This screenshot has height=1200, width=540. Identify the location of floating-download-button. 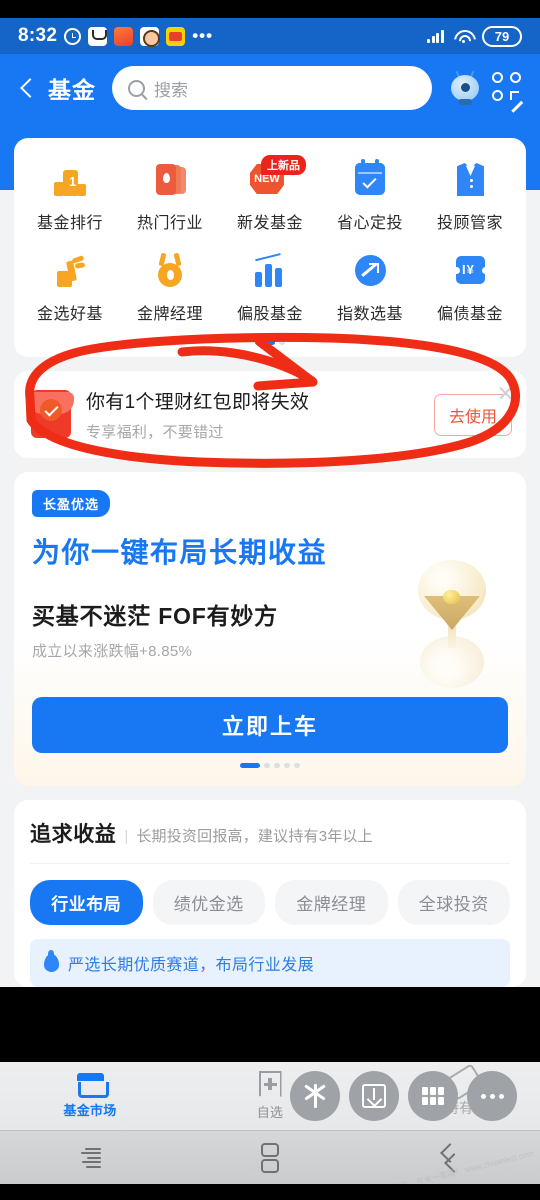
(374, 1096).